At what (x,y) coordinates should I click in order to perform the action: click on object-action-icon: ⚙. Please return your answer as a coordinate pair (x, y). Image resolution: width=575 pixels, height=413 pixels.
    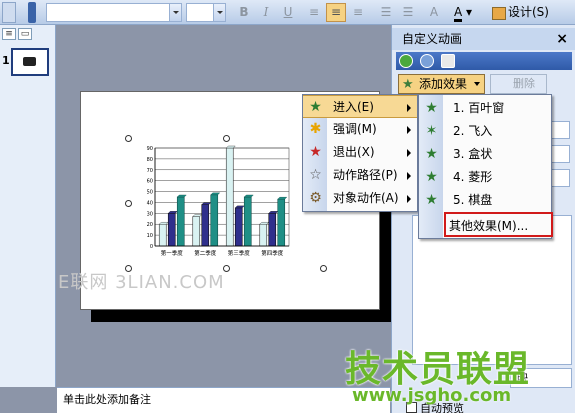
    Looking at the image, I should click on (315, 198).